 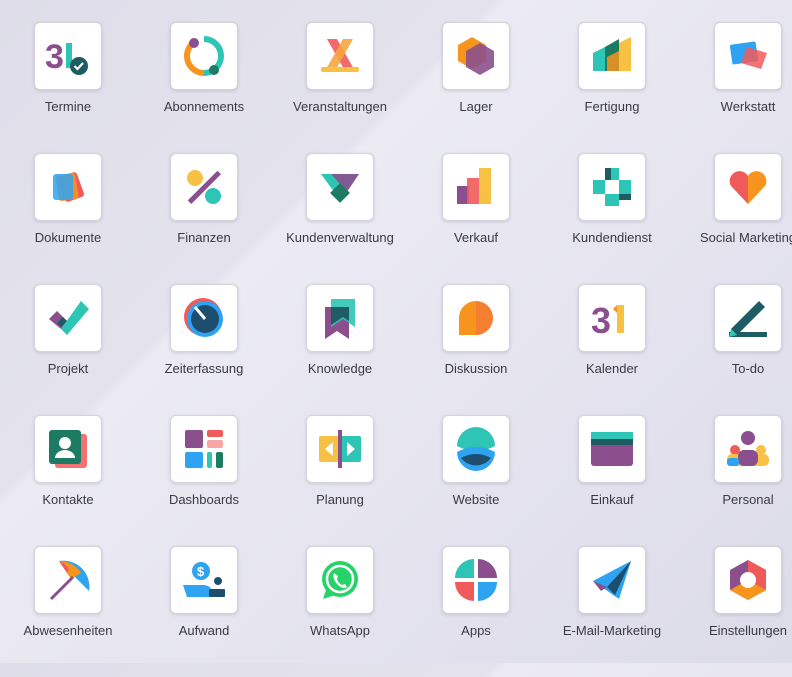 I want to click on app-label: Werkstatt, so click(x=748, y=106).